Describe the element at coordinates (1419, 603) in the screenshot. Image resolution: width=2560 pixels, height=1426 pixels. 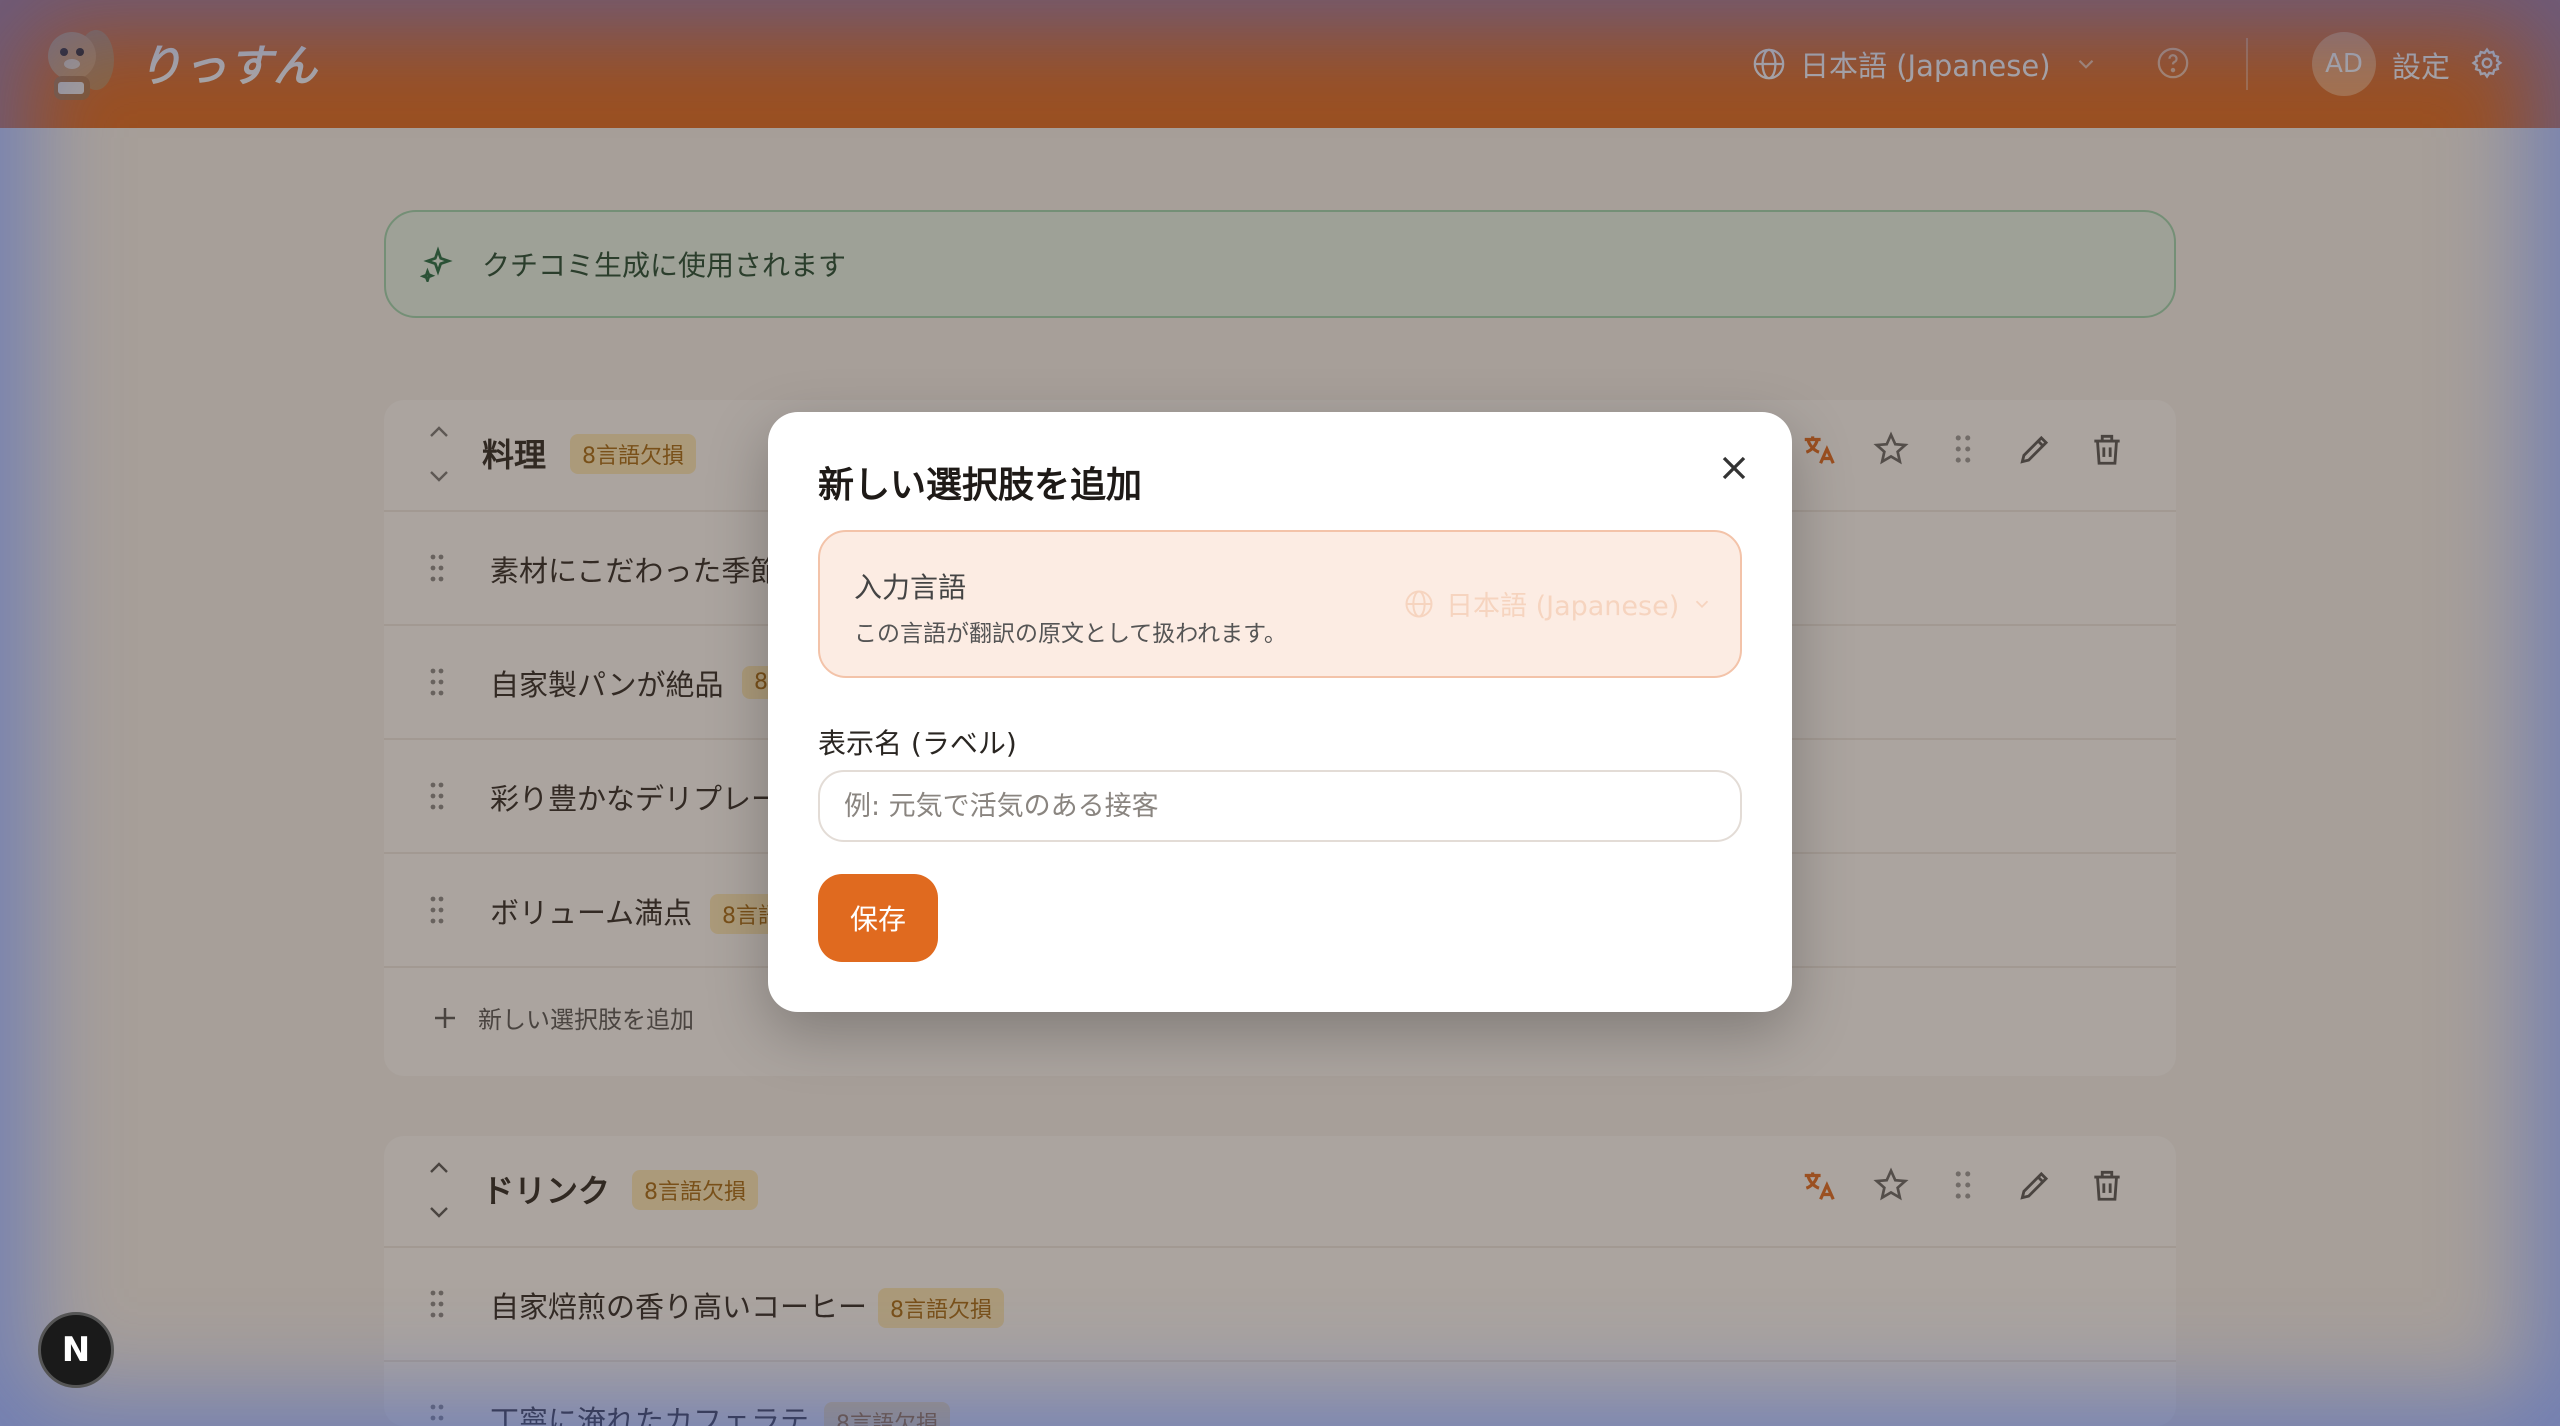
I see `globe-icon` at that location.